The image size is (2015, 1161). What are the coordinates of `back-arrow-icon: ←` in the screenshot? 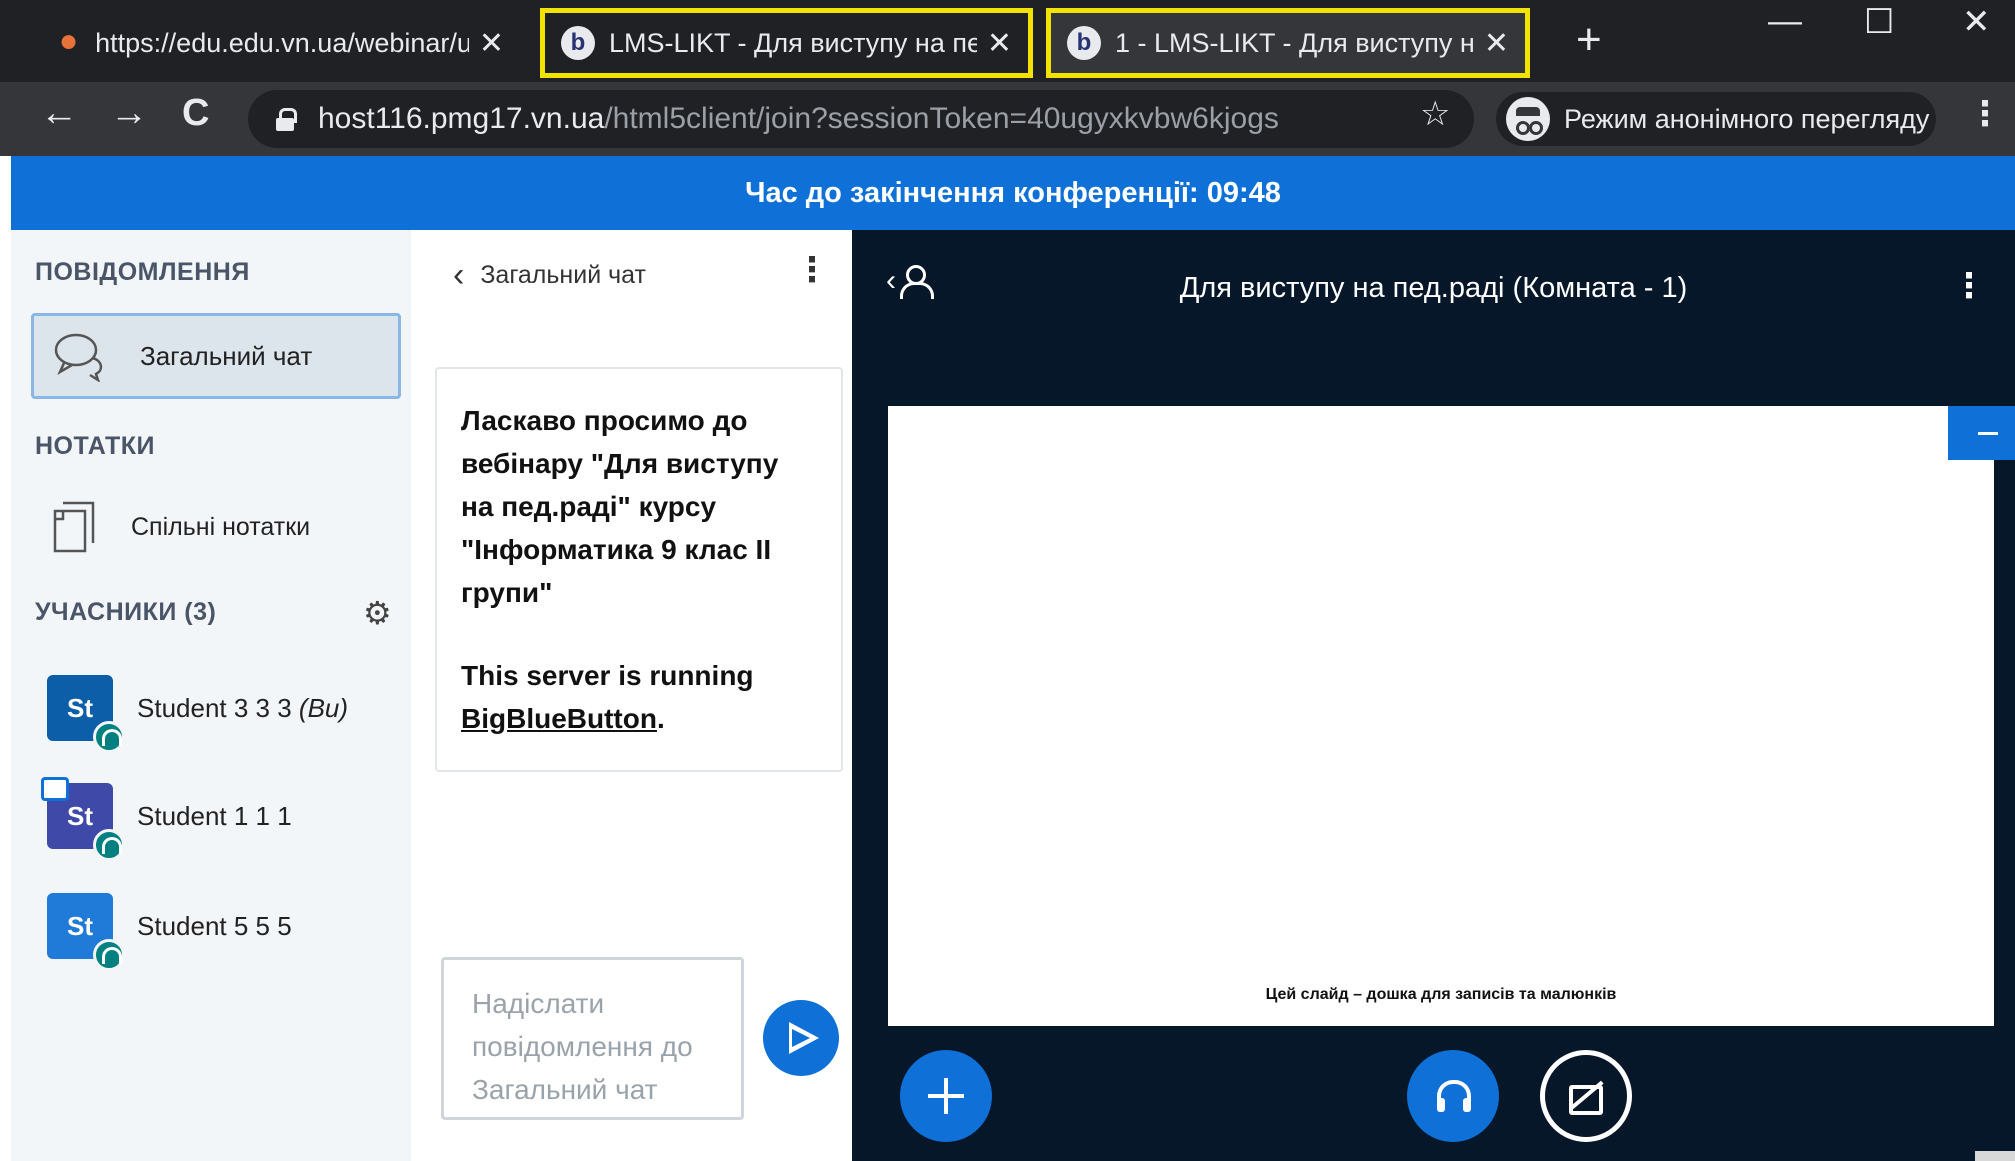 It's located at (59, 113).